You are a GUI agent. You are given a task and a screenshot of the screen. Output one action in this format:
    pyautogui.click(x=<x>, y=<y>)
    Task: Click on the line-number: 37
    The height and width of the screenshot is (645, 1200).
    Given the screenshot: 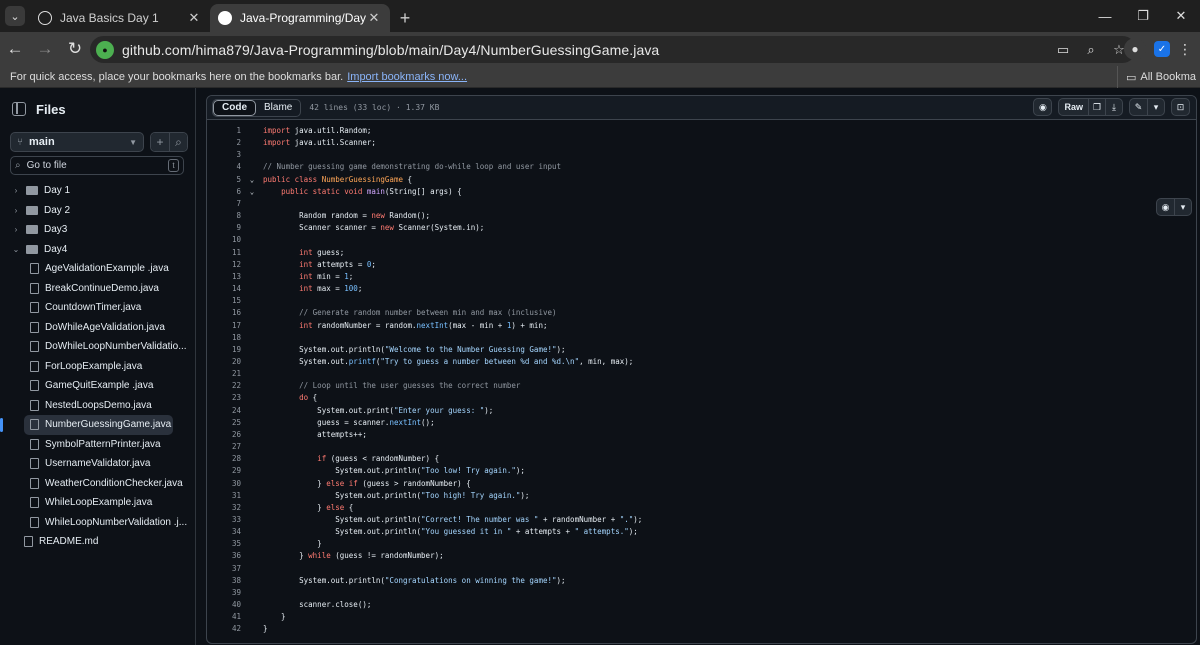 What is the action you would take?
    pyautogui.click(x=224, y=569)
    